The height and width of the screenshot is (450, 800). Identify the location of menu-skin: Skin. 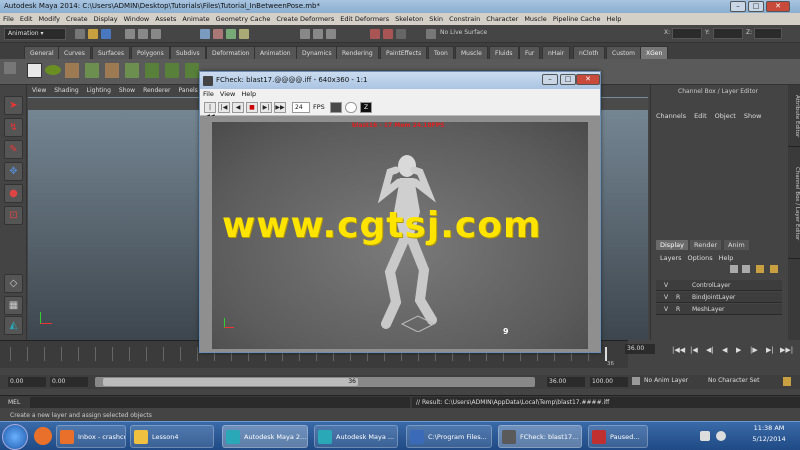
(436, 19).